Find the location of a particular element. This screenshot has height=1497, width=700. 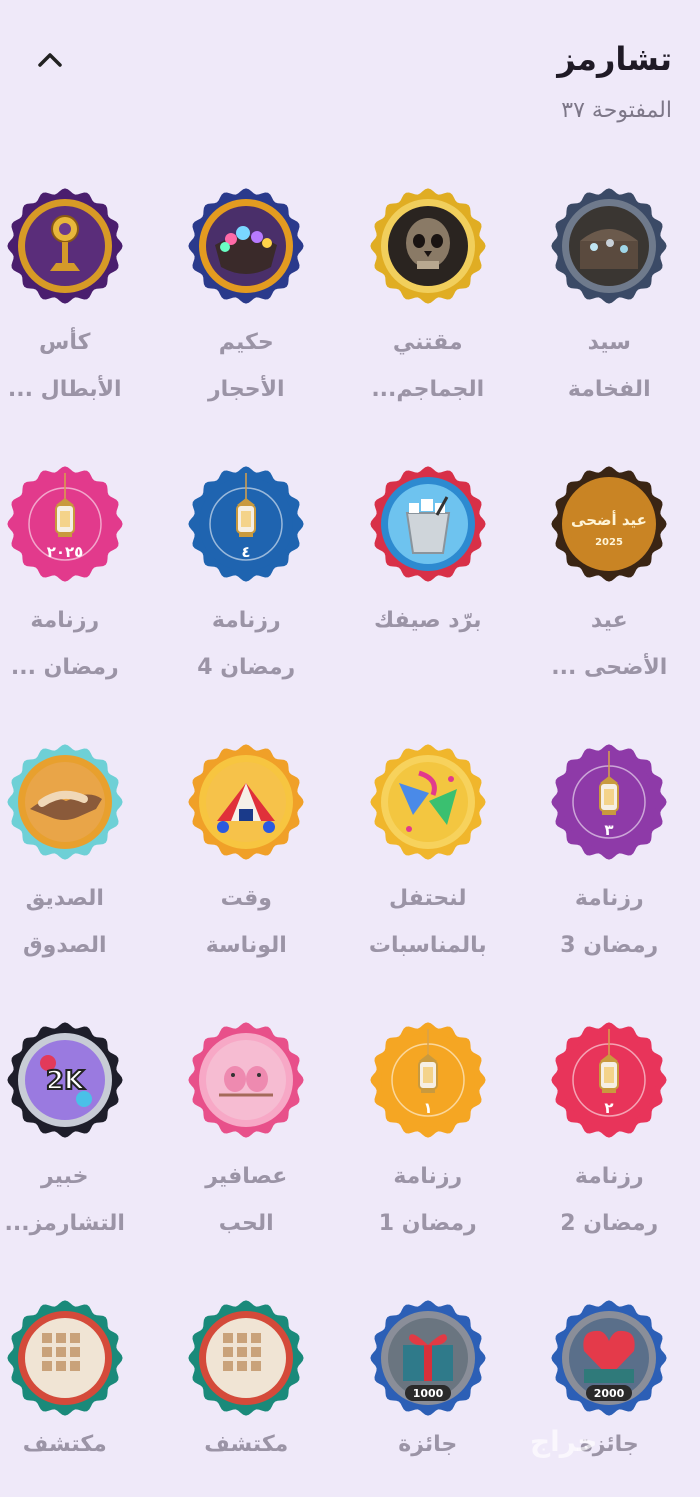

watermark: حراج is located at coordinates (563, 1441).